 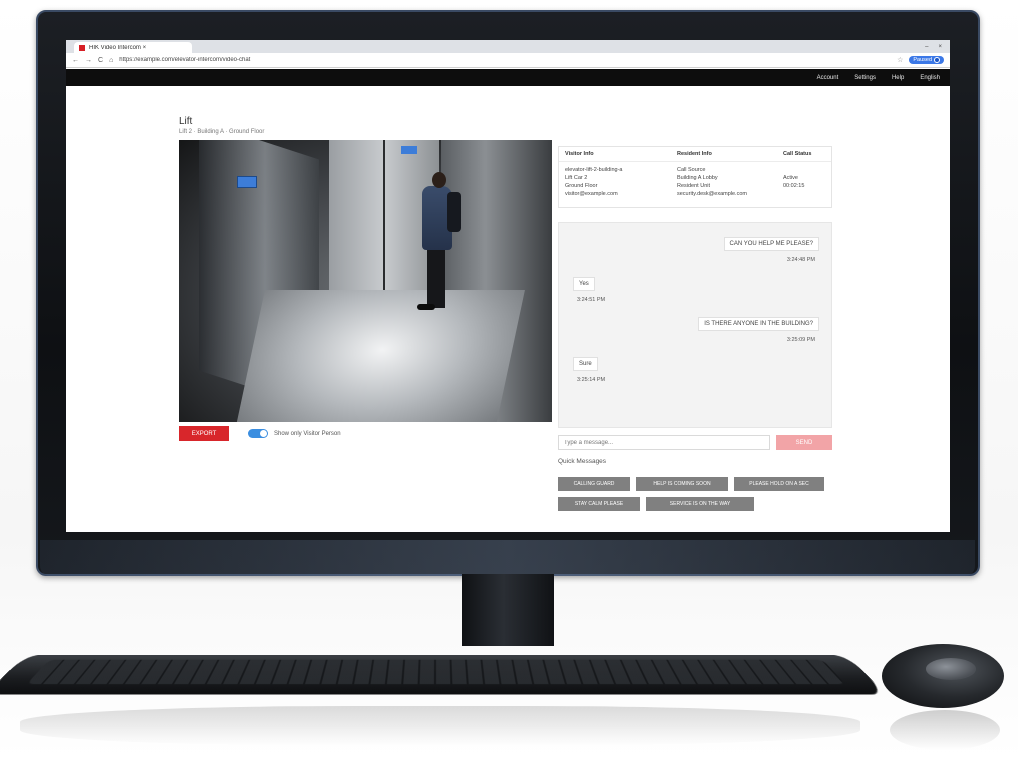 I want to click on quick-message-button: HELP IS COMING SOON, so click(x=682, y=484).